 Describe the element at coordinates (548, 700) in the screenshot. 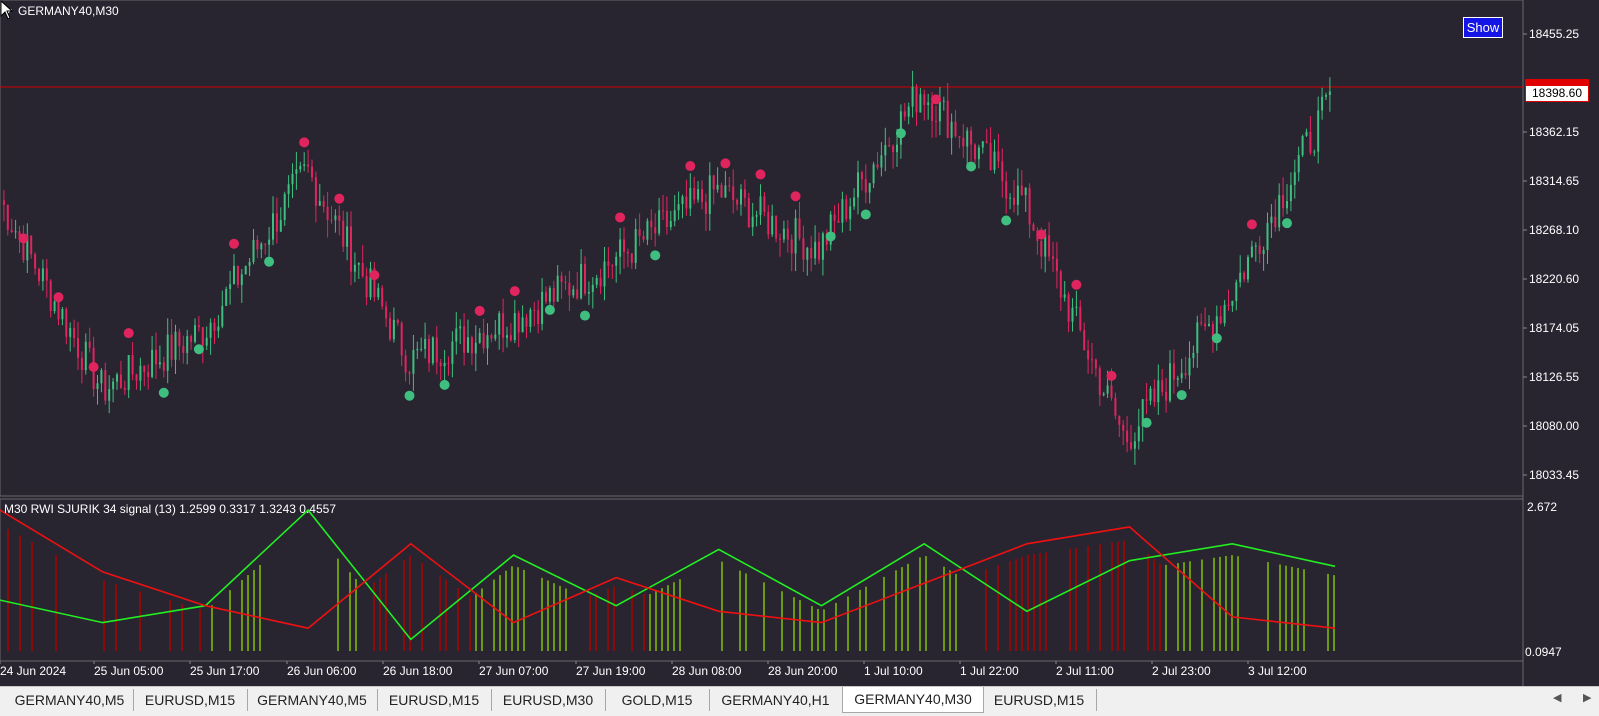

I see `tab-eurusd-m30: EURUSD,M30` at that location.